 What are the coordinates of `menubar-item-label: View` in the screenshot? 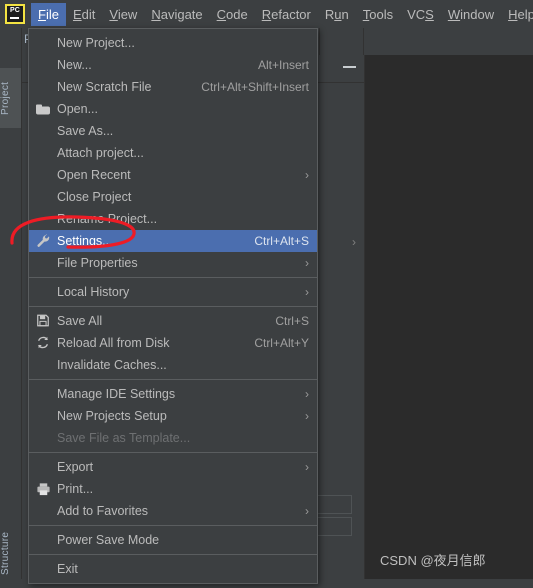 It's located at (123, 14).